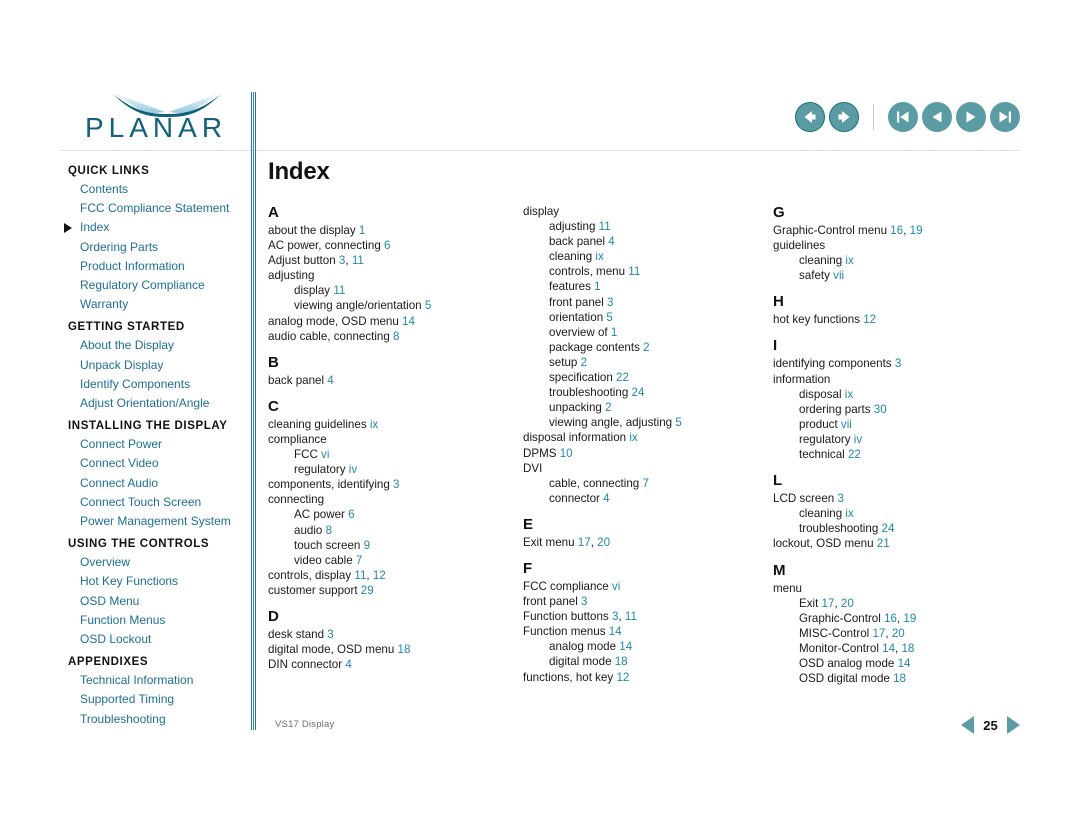 This screenshot has height=834, width=1080. Describe the element at coordinates (395, 575) in the screenshot. I see `index-entry: controls, display 11, 12` at that location.